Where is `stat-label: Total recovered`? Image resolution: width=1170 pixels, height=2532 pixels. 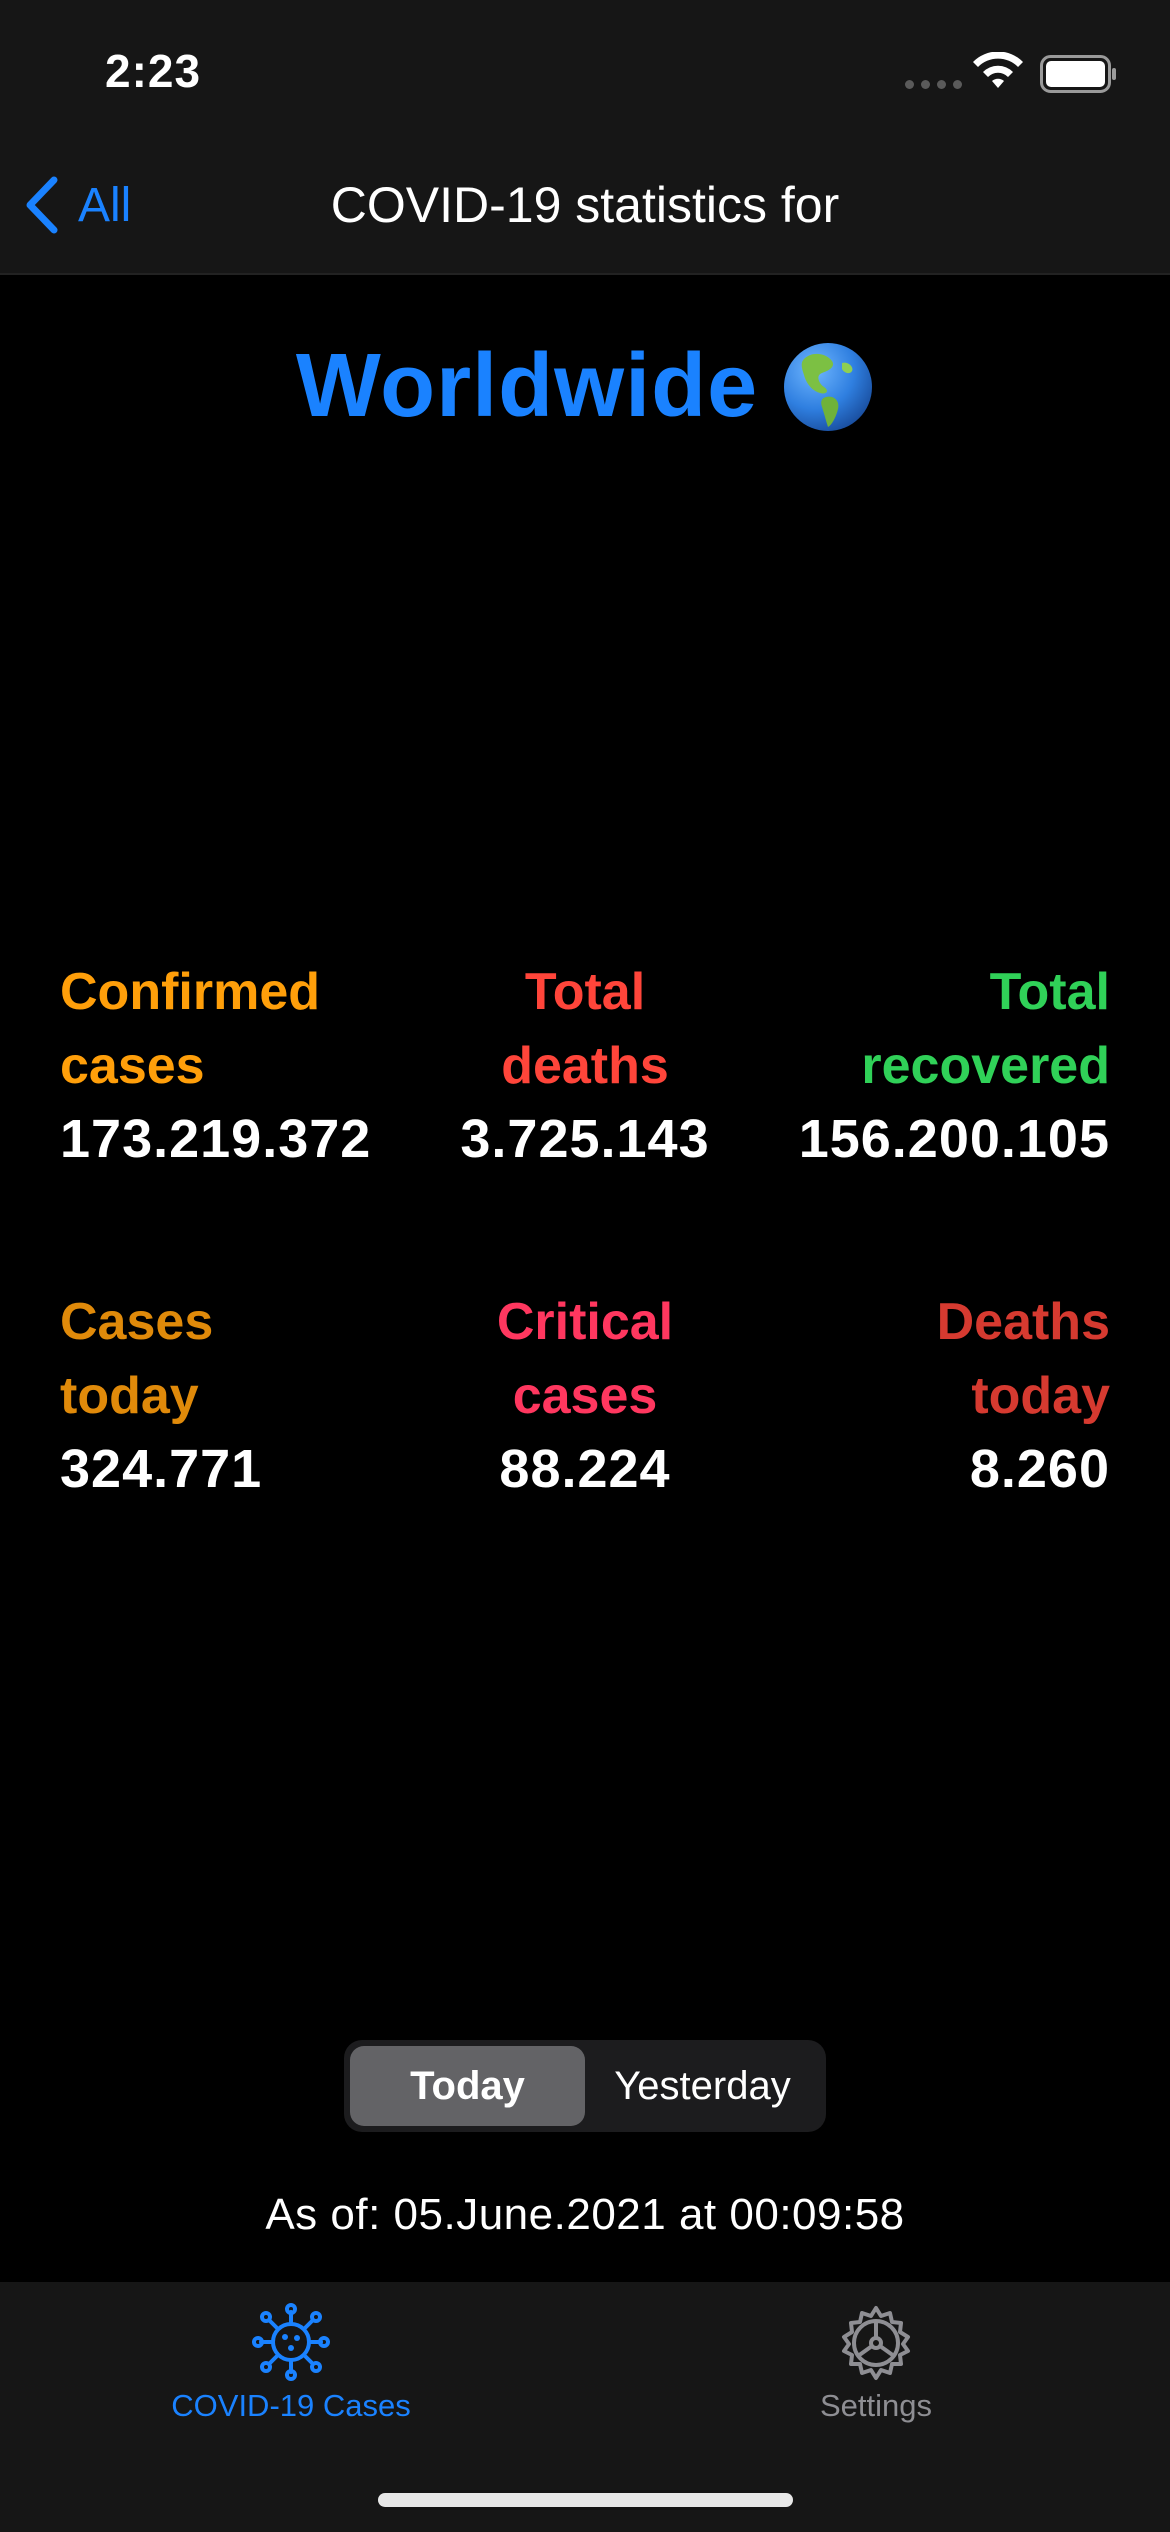
stat-label: Total recovered is located at coordinates (985, 1029).